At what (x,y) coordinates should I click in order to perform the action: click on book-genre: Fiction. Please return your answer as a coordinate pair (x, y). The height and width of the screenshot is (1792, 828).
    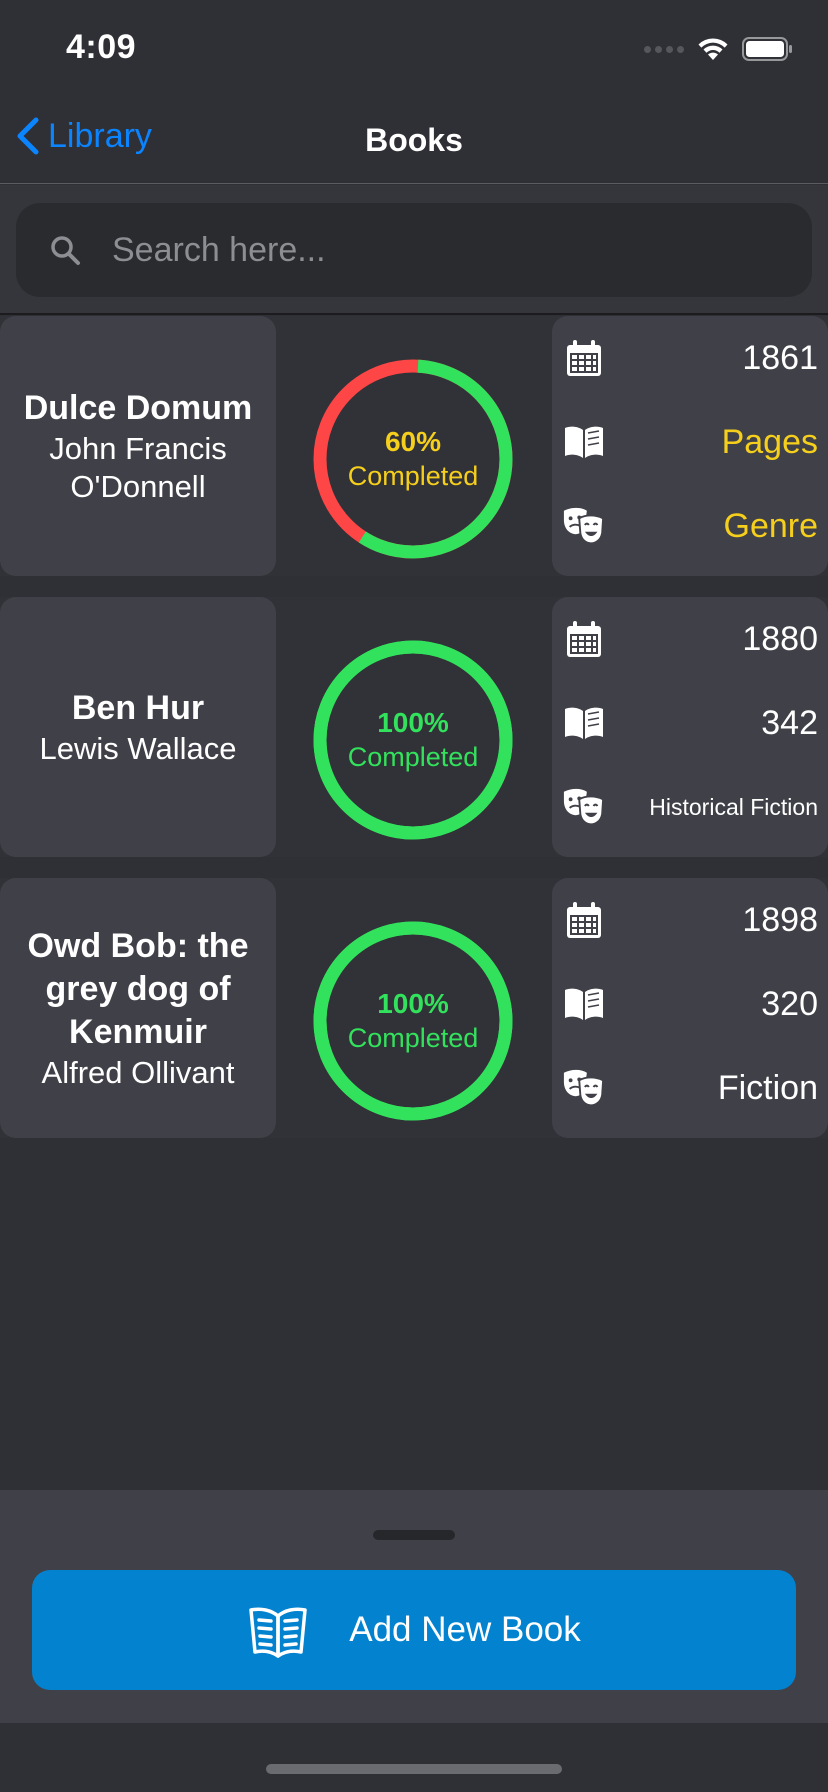
    Looking at the image, I should click on (767, 1087).